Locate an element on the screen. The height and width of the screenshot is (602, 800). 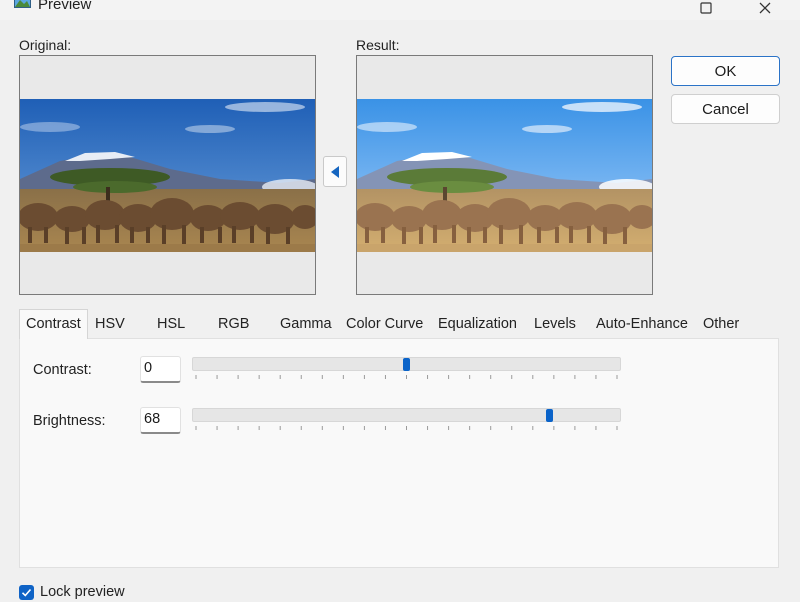
close-button is located at coordinates (765, 10).